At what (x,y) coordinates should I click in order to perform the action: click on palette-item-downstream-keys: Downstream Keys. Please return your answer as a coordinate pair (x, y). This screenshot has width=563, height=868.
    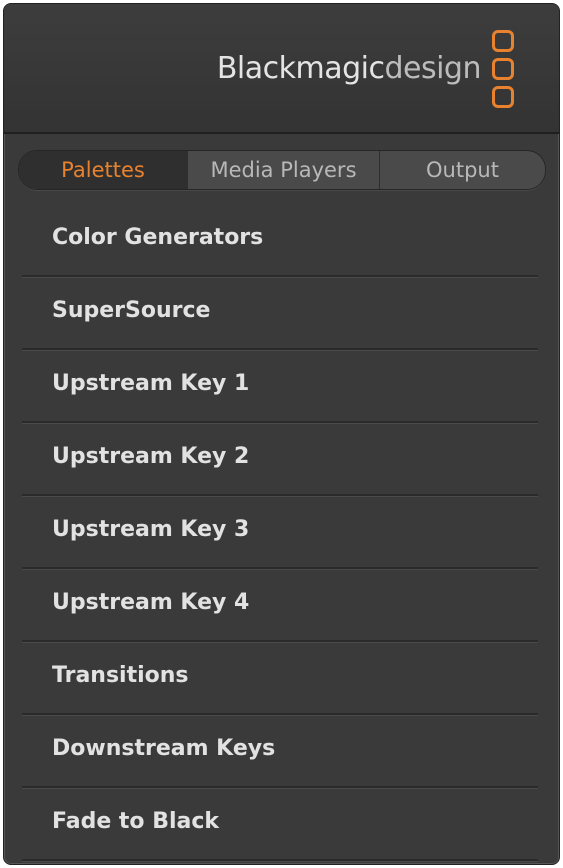
    Looking at the image, I should click on (280, 751).